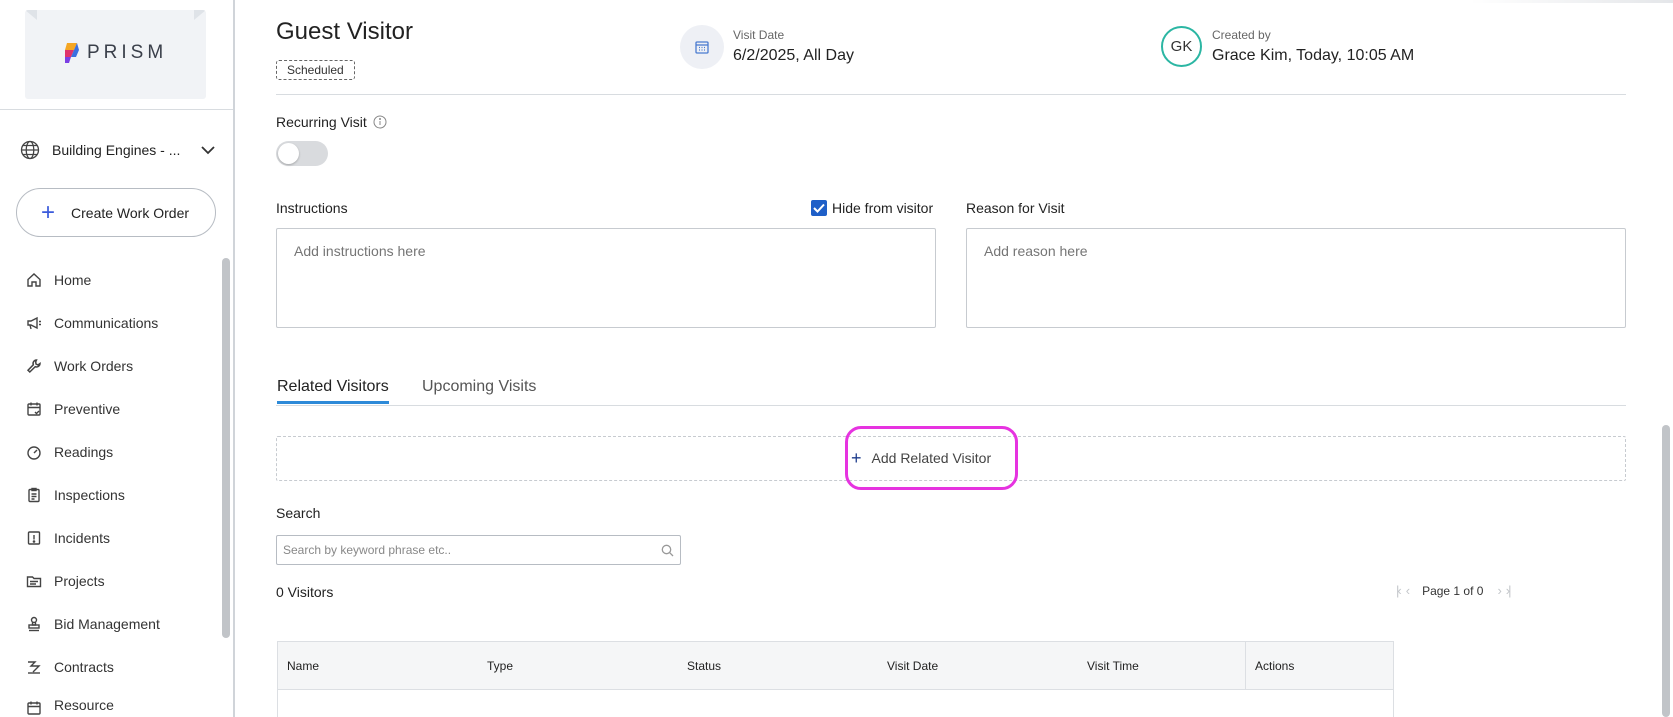  What do you see at coordinates (34, 409) in the screenshot?
I see `calendar-check-icon` at bounding box center [34, 409].